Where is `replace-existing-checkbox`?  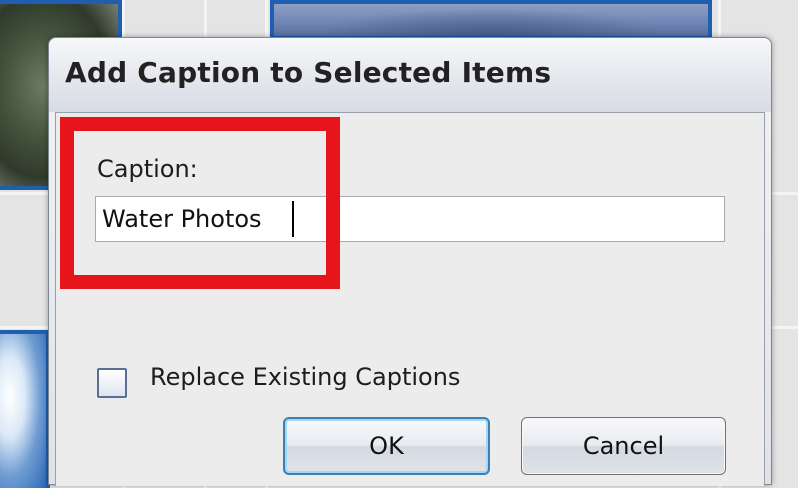
replace-existing-checkbox is located at coordinates (112, 383).